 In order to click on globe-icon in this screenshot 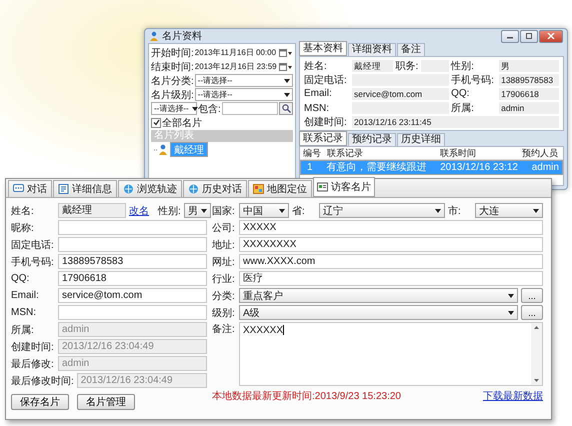, I will do `click(128, 189)`.